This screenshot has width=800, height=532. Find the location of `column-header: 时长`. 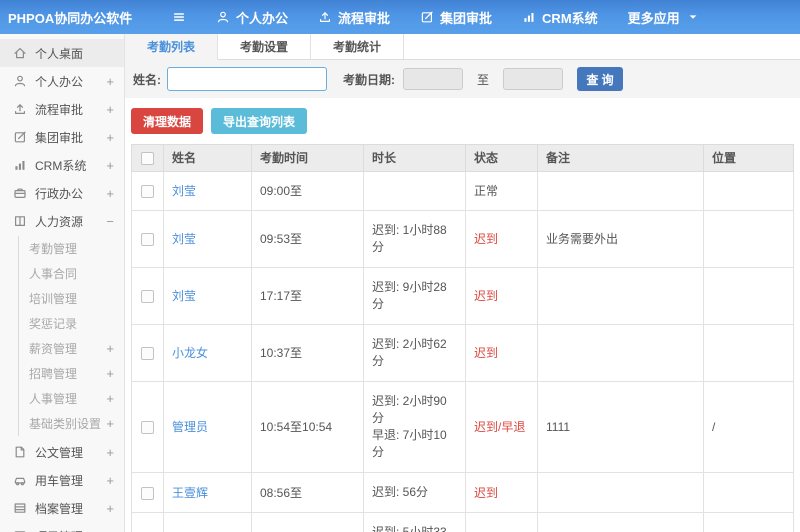

column-header: 时长 is located at coordinates (414, 158).